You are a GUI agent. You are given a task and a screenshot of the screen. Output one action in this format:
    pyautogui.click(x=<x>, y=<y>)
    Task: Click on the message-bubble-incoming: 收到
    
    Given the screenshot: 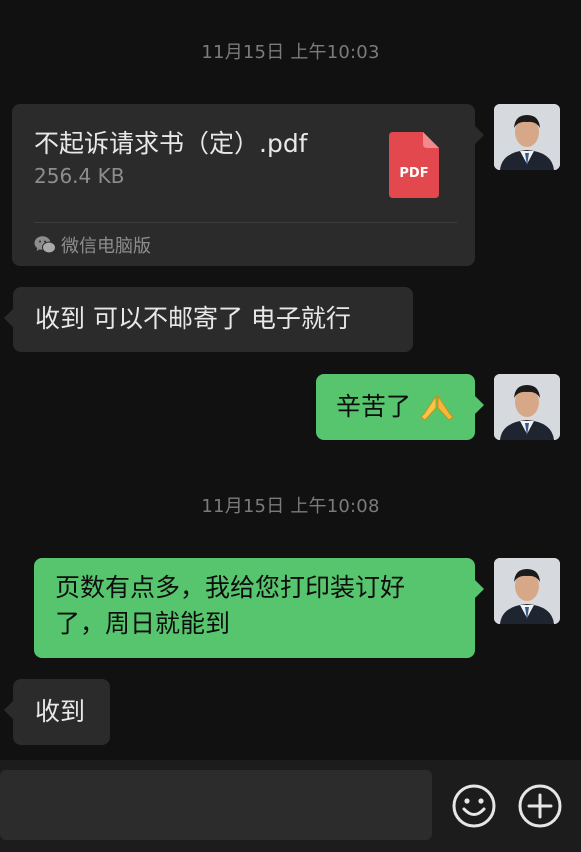 What is the action you would take?
    pyautogui.click(x=57, y=712)
    